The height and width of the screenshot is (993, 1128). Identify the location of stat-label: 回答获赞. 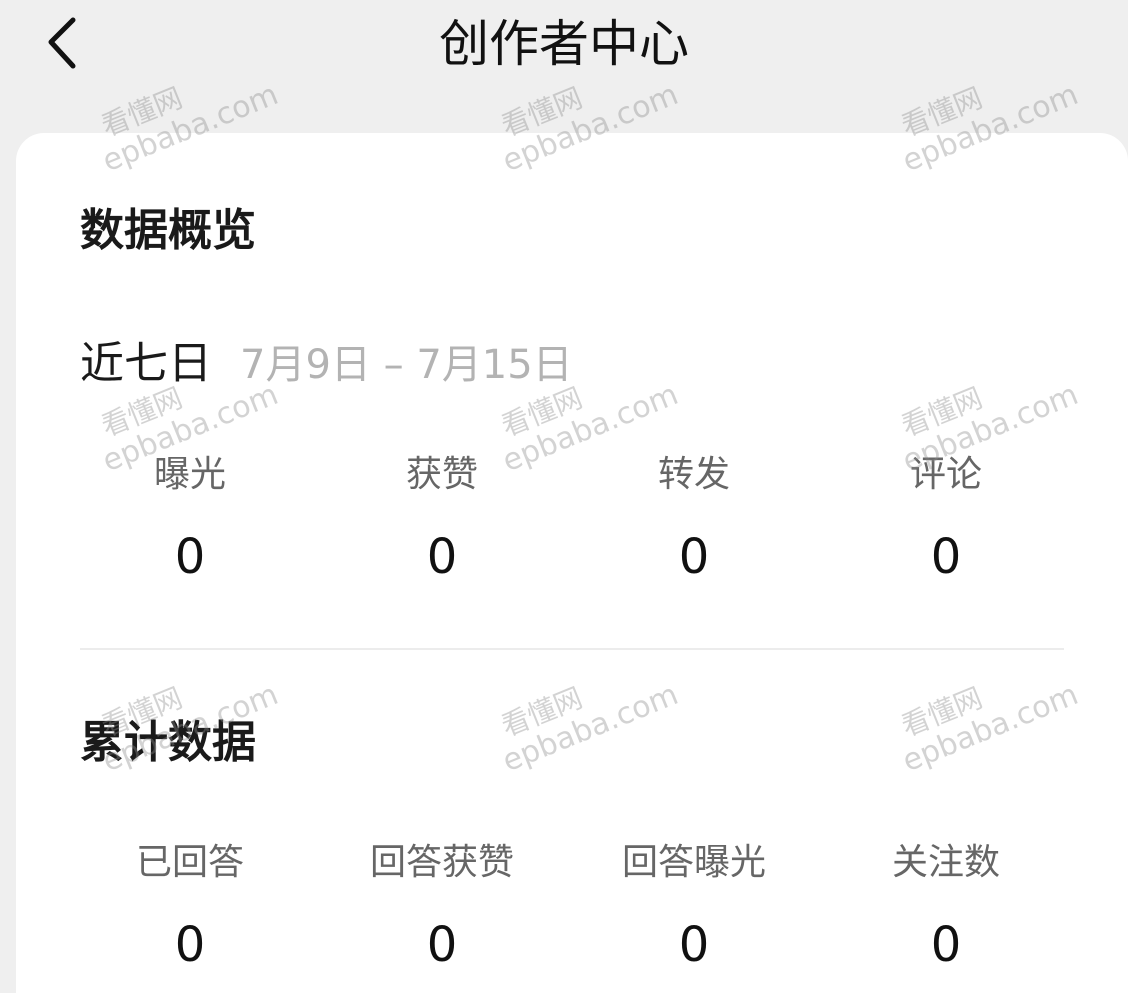
(441, 862).